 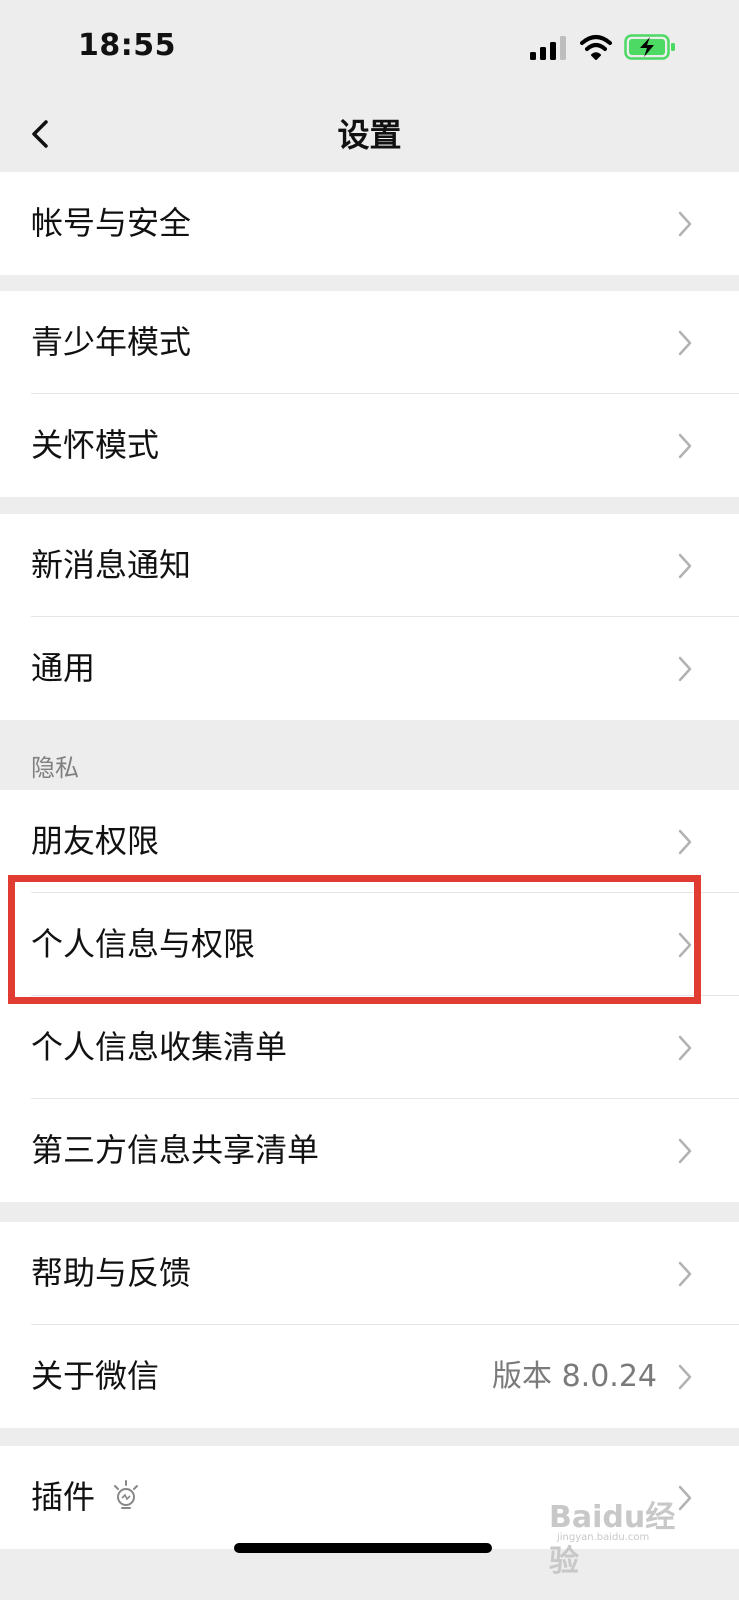 What do you see at coordinates (369, 841) in the screenshot?
I see `settings-row-friend-permissions: 朋友权限` at bounding box center [369, 841].